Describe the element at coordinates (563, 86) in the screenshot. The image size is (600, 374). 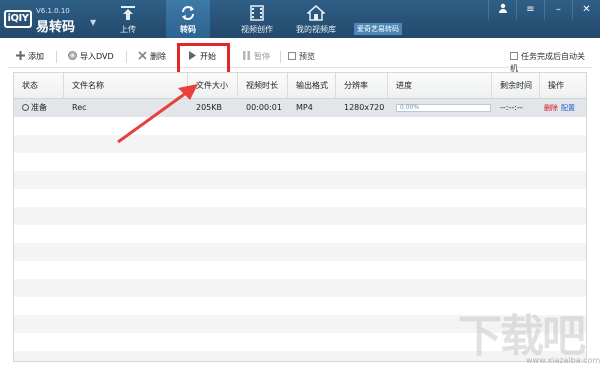
I see `col-actions: 操作` at that location.